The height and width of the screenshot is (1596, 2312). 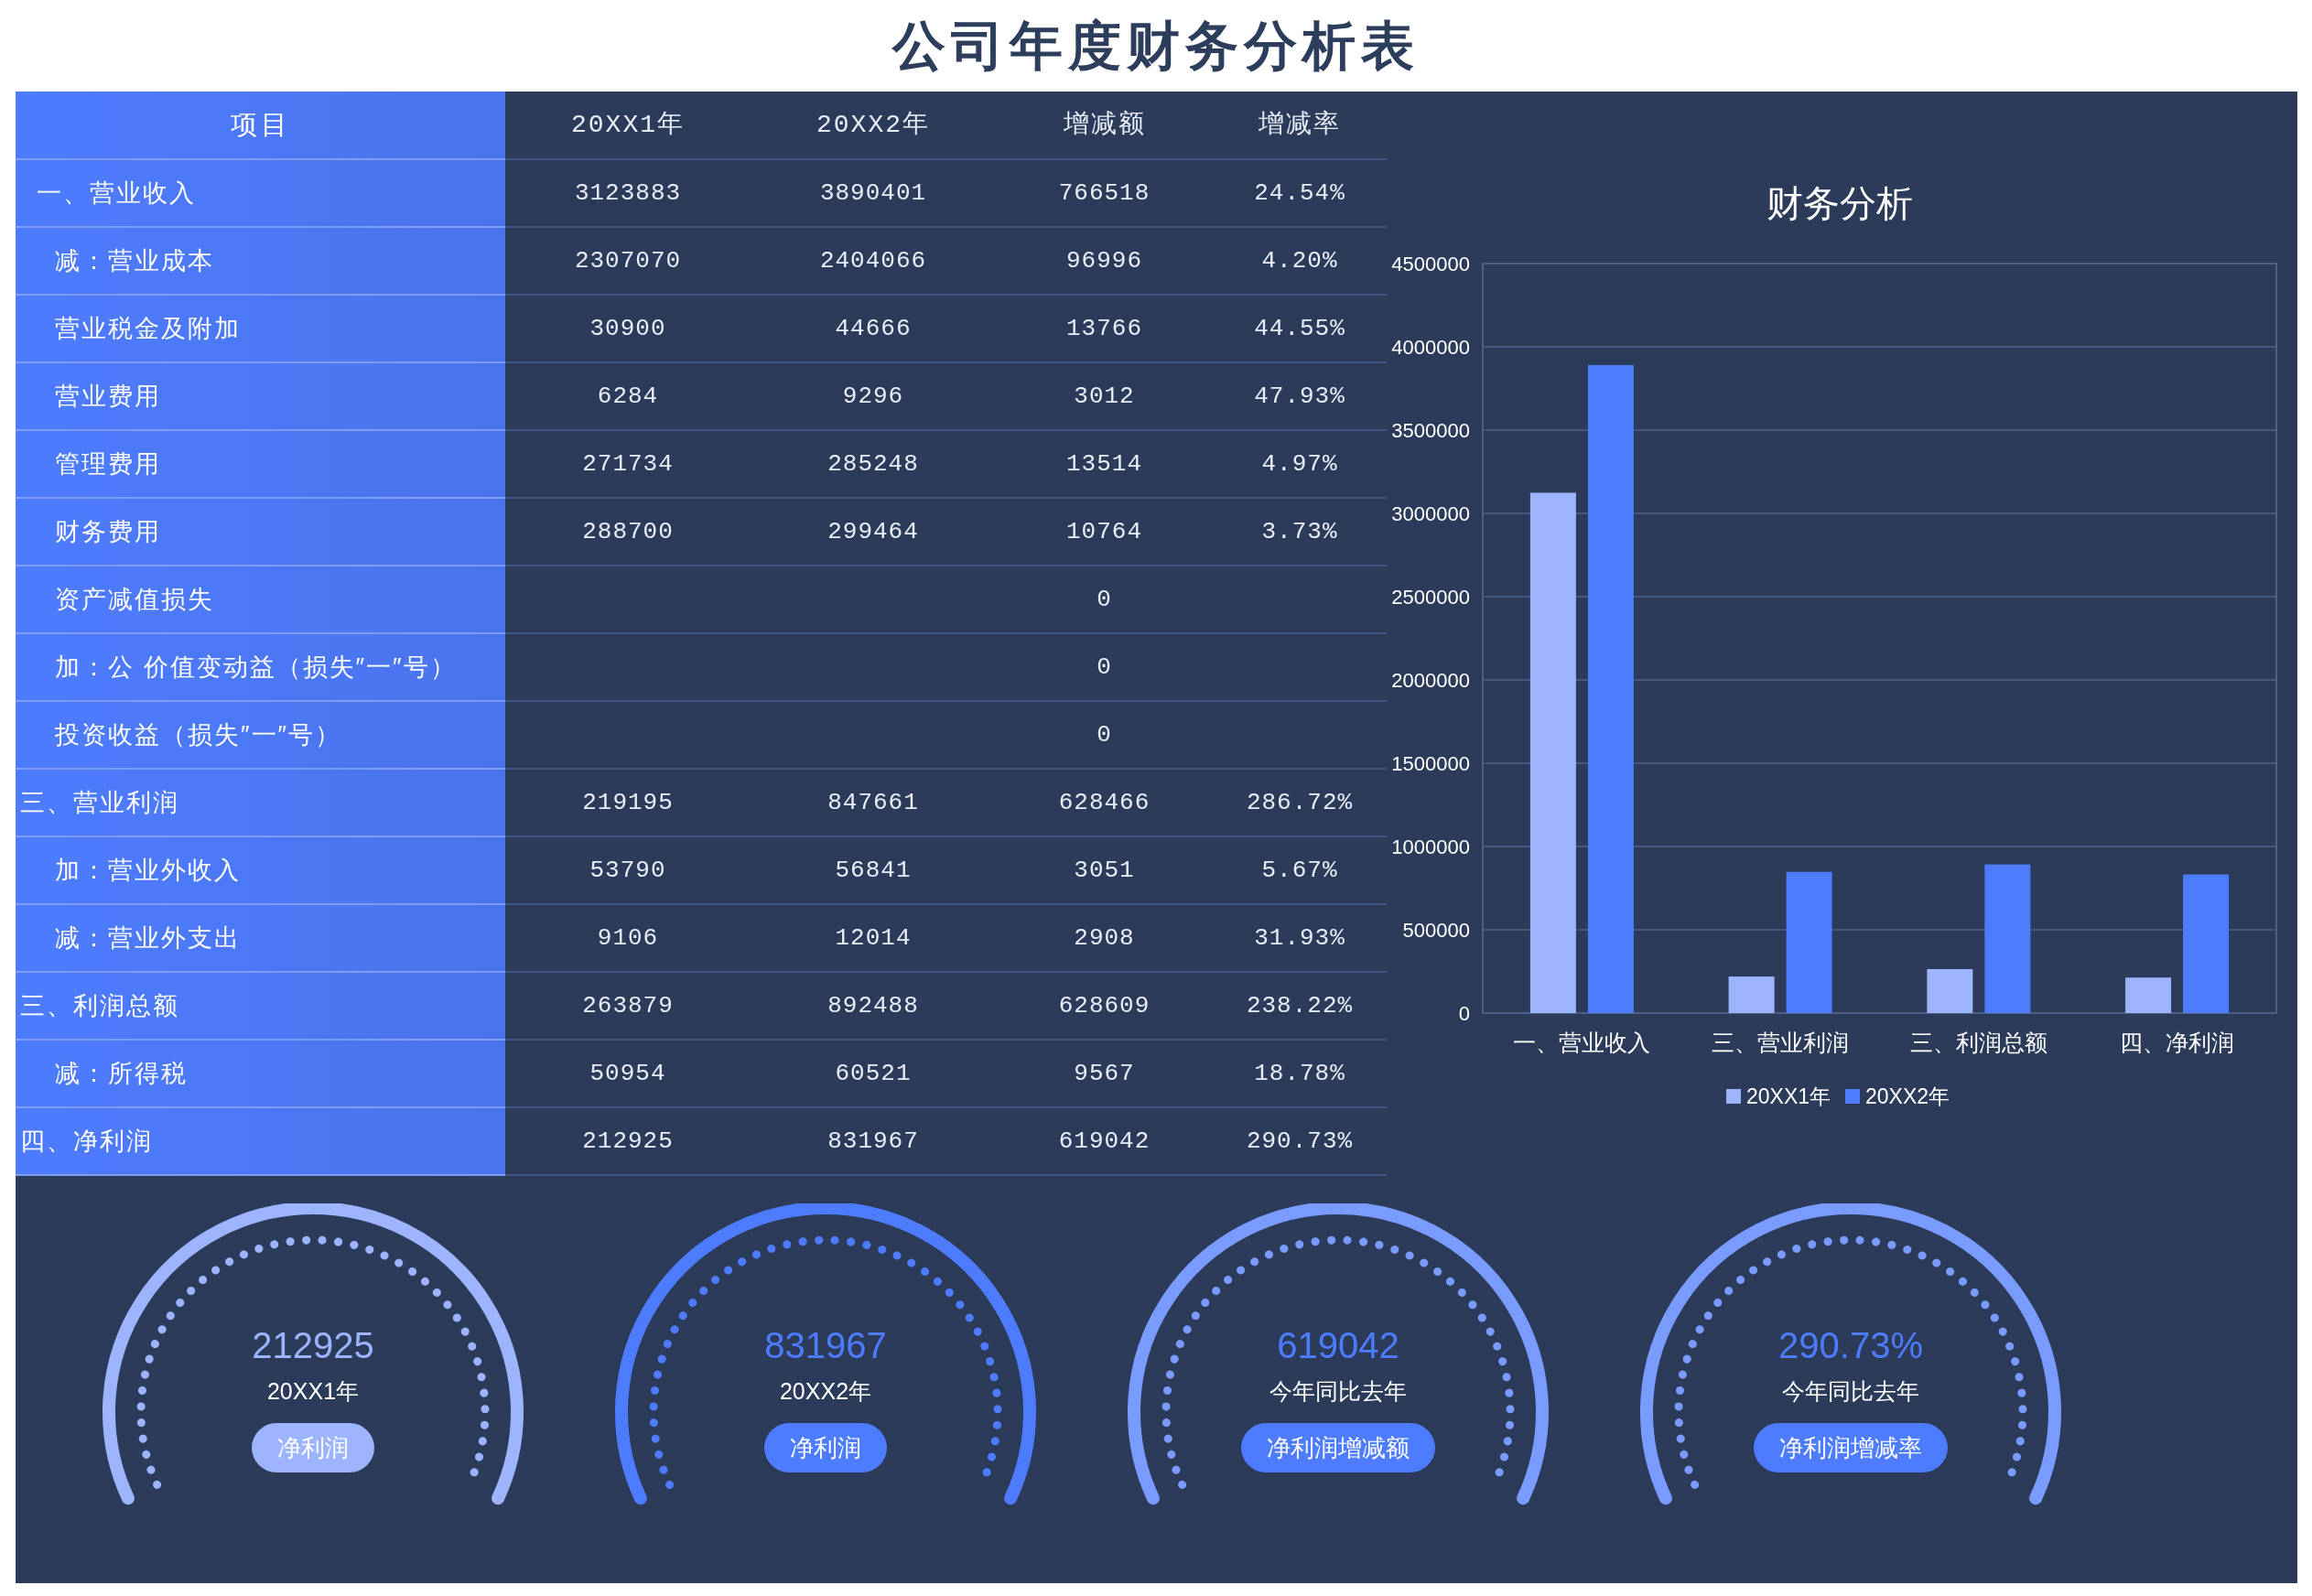 What do you see at coordinates (627, 1073) in the screenshot?
I see `table-cell-text: 50954` at bounding box center [627, 1073].